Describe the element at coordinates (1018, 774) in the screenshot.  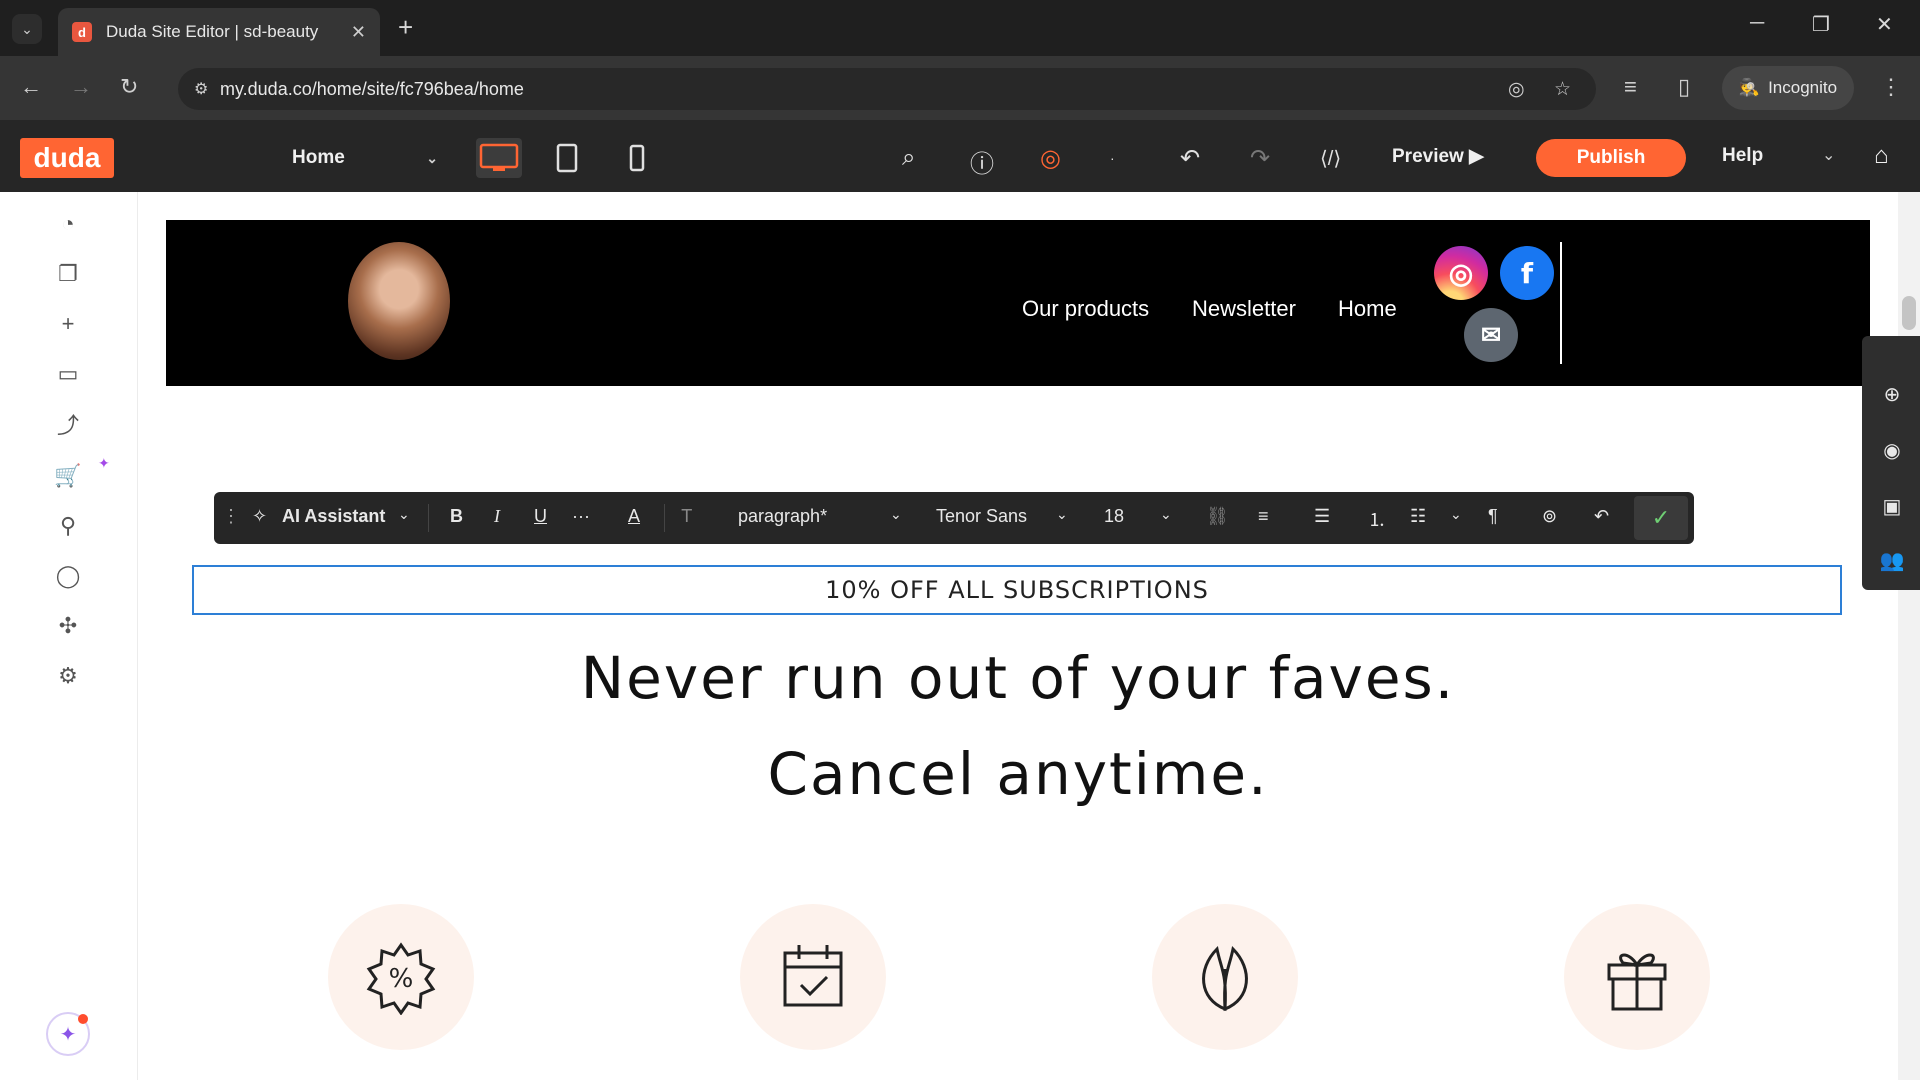
I see `headline-line-2: Cancel anytime.` at that location.